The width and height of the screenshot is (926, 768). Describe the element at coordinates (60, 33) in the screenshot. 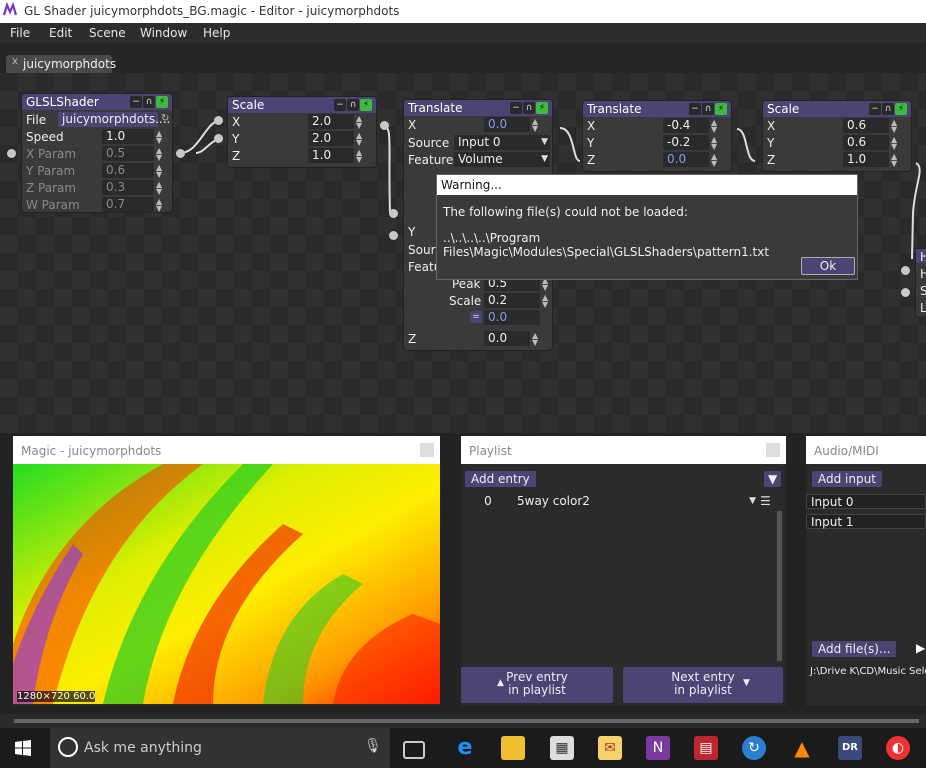

I see `menu-edit: Edit` at that location.